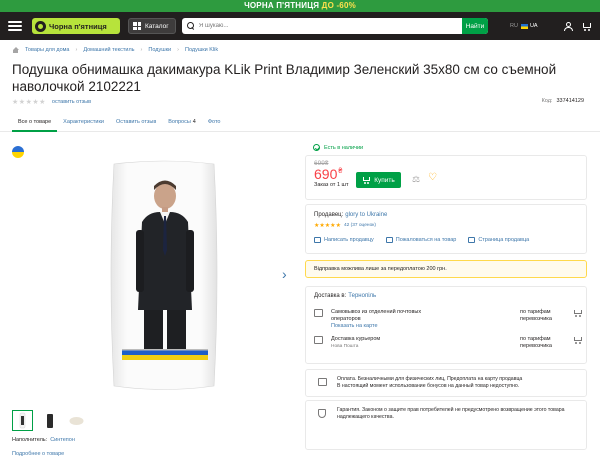 The height and width of the screenshot is (458, 600). I want to click on delivery-header: Доставка в: Тернопіль, so click(345, 296).